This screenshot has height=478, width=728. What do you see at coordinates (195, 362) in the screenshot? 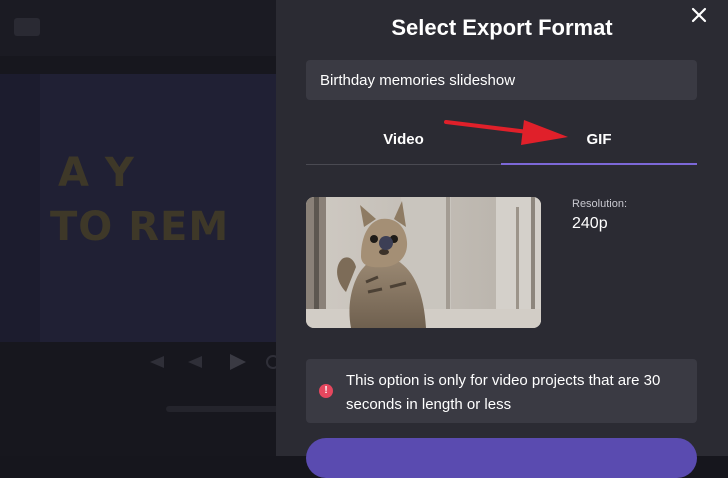
I see `rewind-icon` at bounding box center [195, 362].